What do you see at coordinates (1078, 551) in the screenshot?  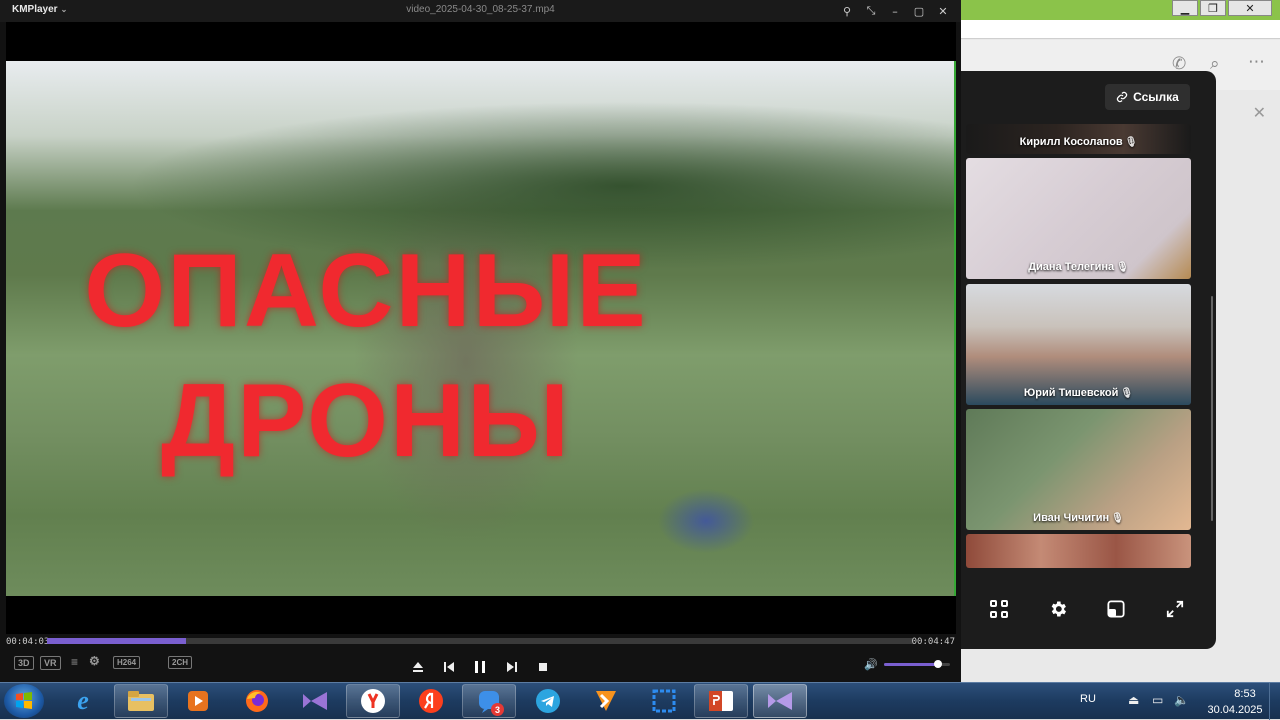 I see `participant-tile` at bounding box center [1078, 551].